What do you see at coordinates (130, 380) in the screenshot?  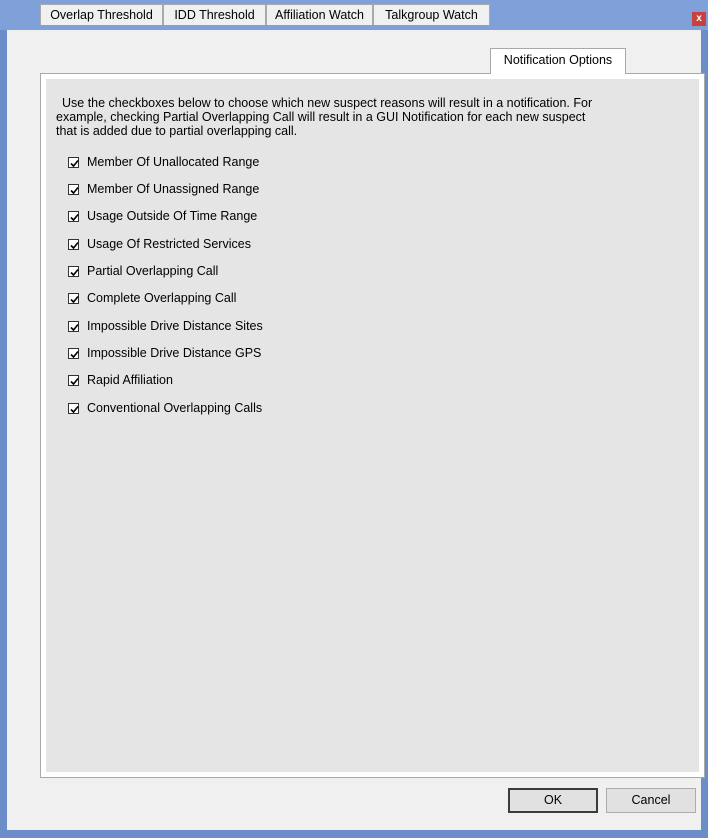 I see `option-label: Rapid Affiliation` at bounding box center [130, 380].